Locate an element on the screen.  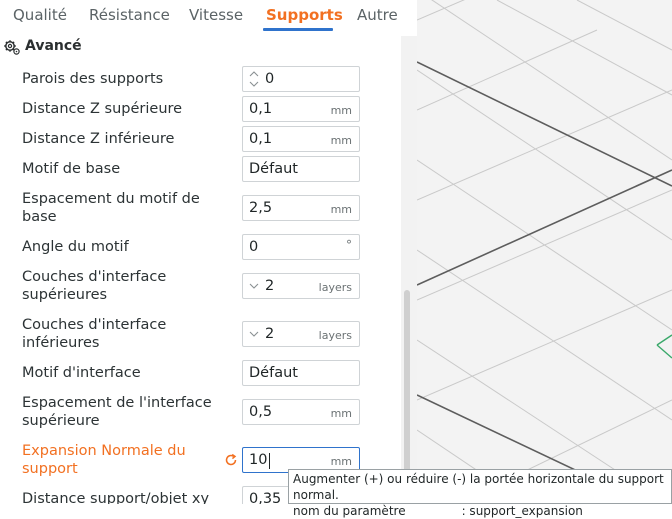
reset-value-icon is located at coordinates (231, 460).